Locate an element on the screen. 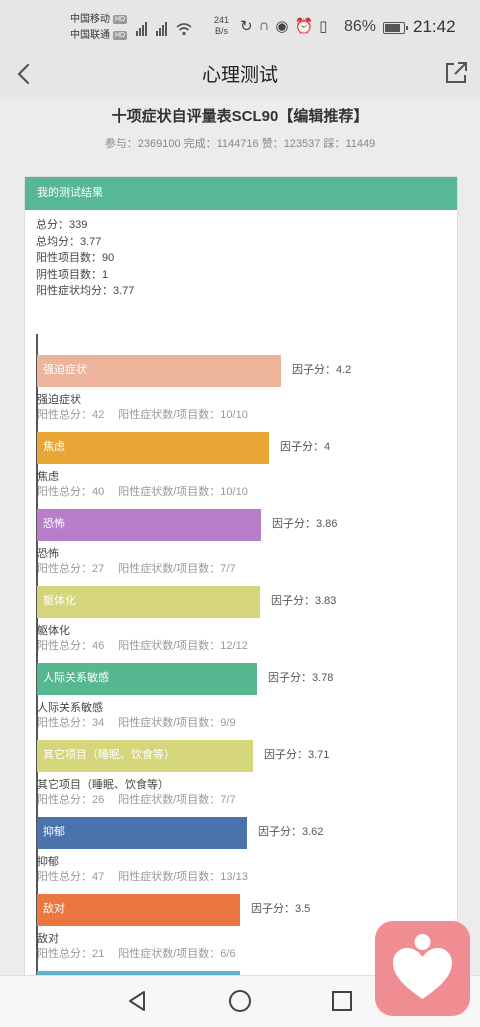 Image resolution: width=480 pixels, height=1027 pixels. factor-positive-total: 阳性总分：42 is located at coordinates (71, 415).